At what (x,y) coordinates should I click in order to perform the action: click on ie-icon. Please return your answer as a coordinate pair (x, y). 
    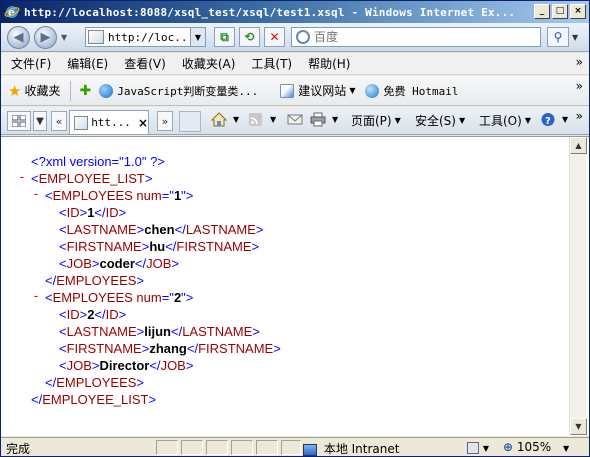
    Looking at the image, I should click on (372, 90).